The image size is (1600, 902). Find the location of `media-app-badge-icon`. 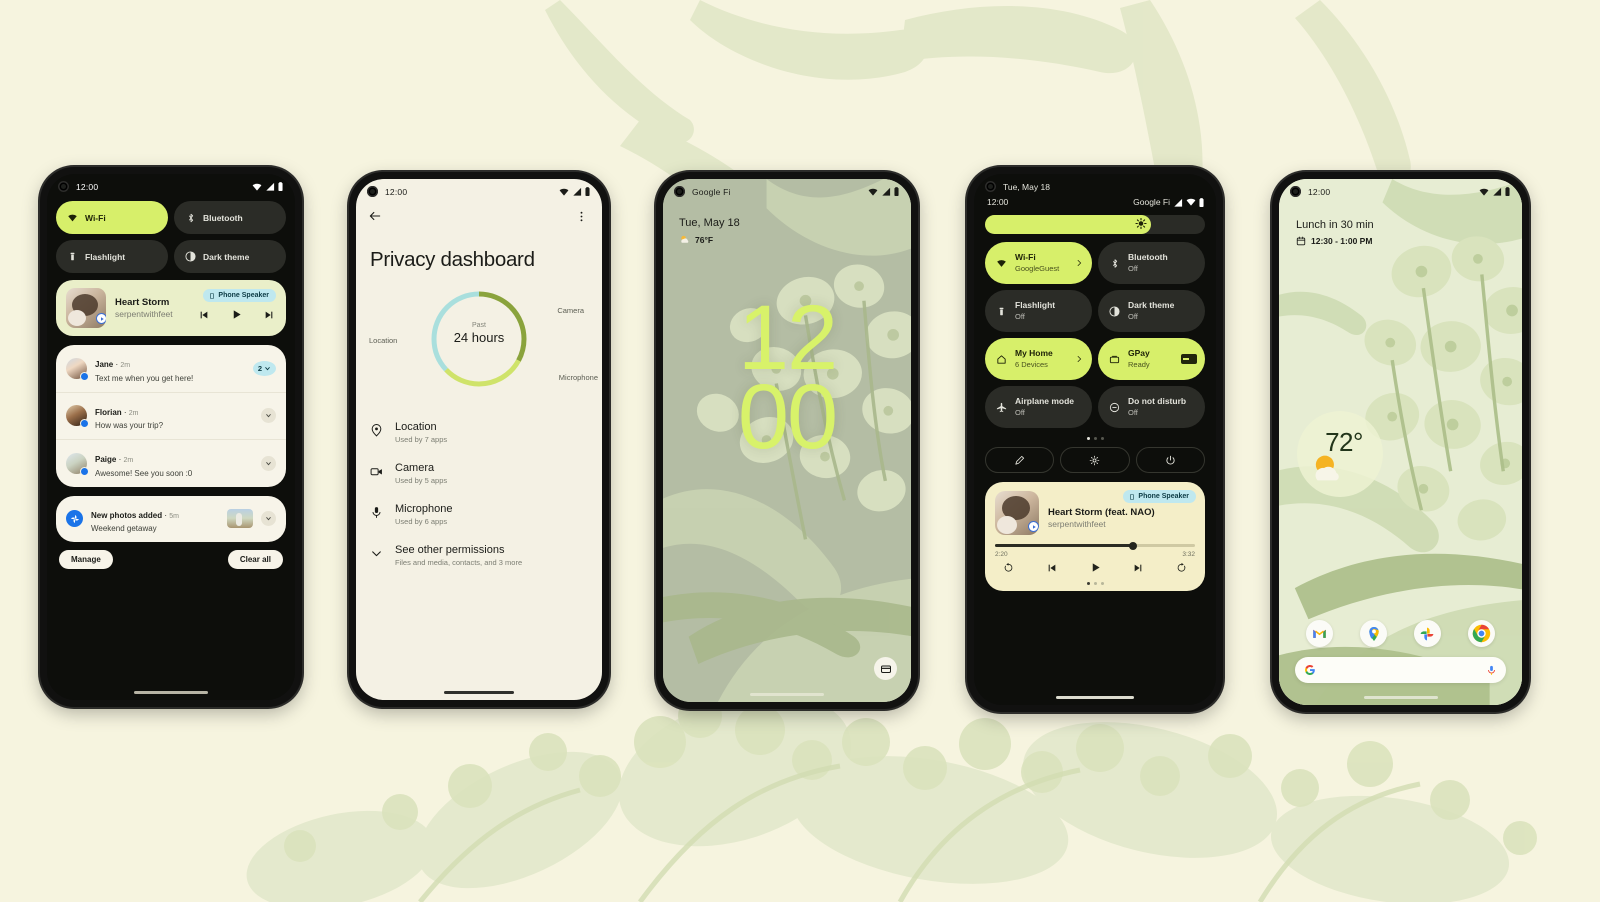

media-app-badge-icon is located at coordinates (1033, 526).